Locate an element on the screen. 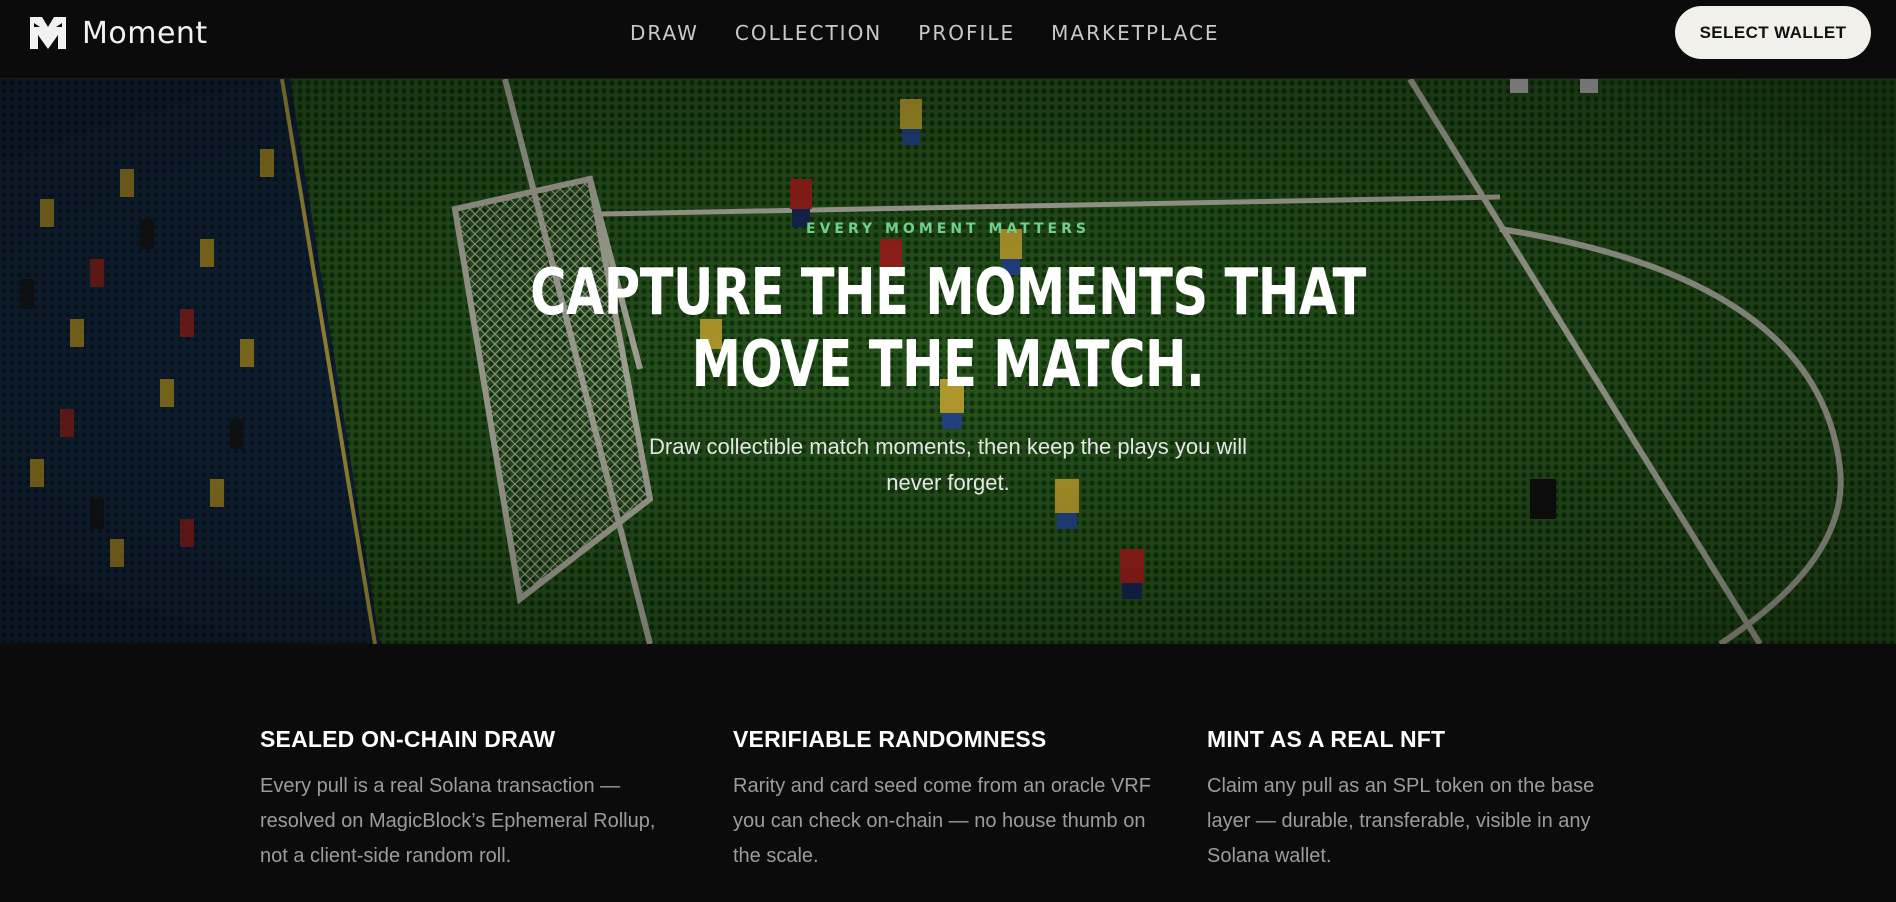 This screenshot has width=1896, height=902. main-nav: DRAW COLLECTION PROFILE MARKETPLACE is located at coordinates (925, 33).